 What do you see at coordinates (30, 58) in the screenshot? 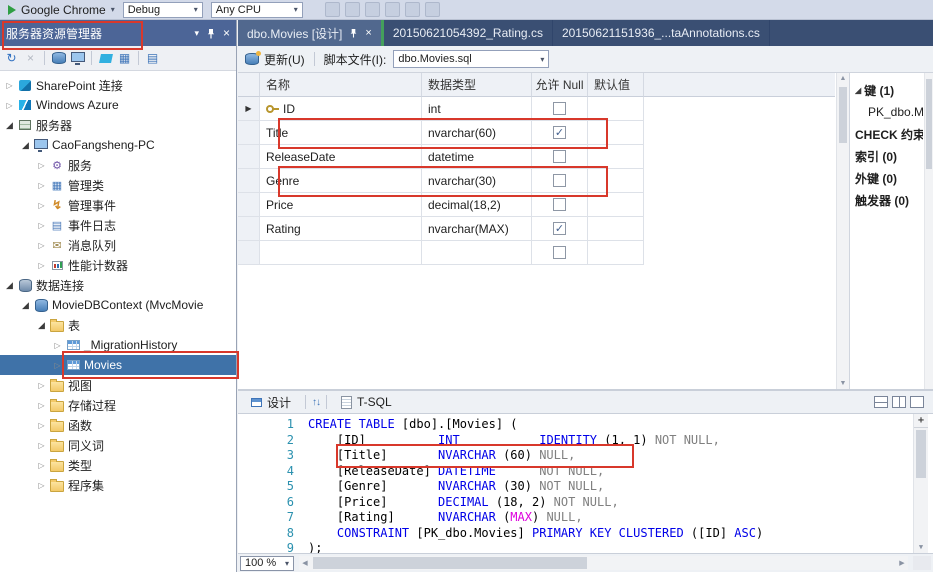
I see `stop-refresh-icon: ×` at bounding box center [30, 58].